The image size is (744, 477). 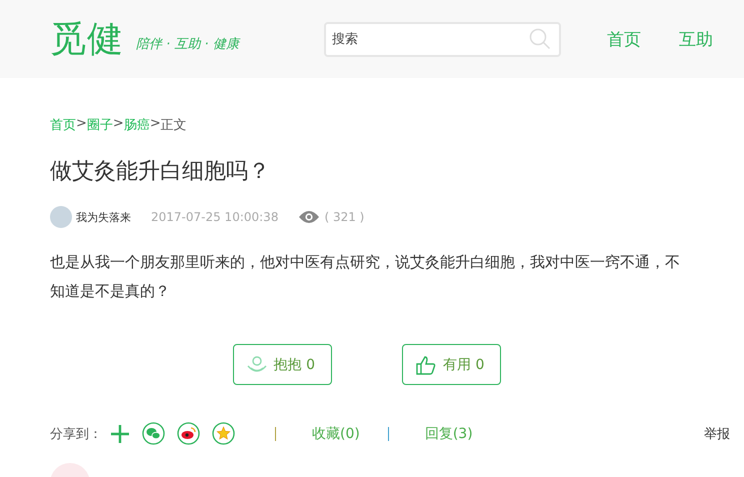 What do you see at coordinates (153, 433) in the screenshot?
I see `chat-bubbles-icon` at bounding box center [153, 433].